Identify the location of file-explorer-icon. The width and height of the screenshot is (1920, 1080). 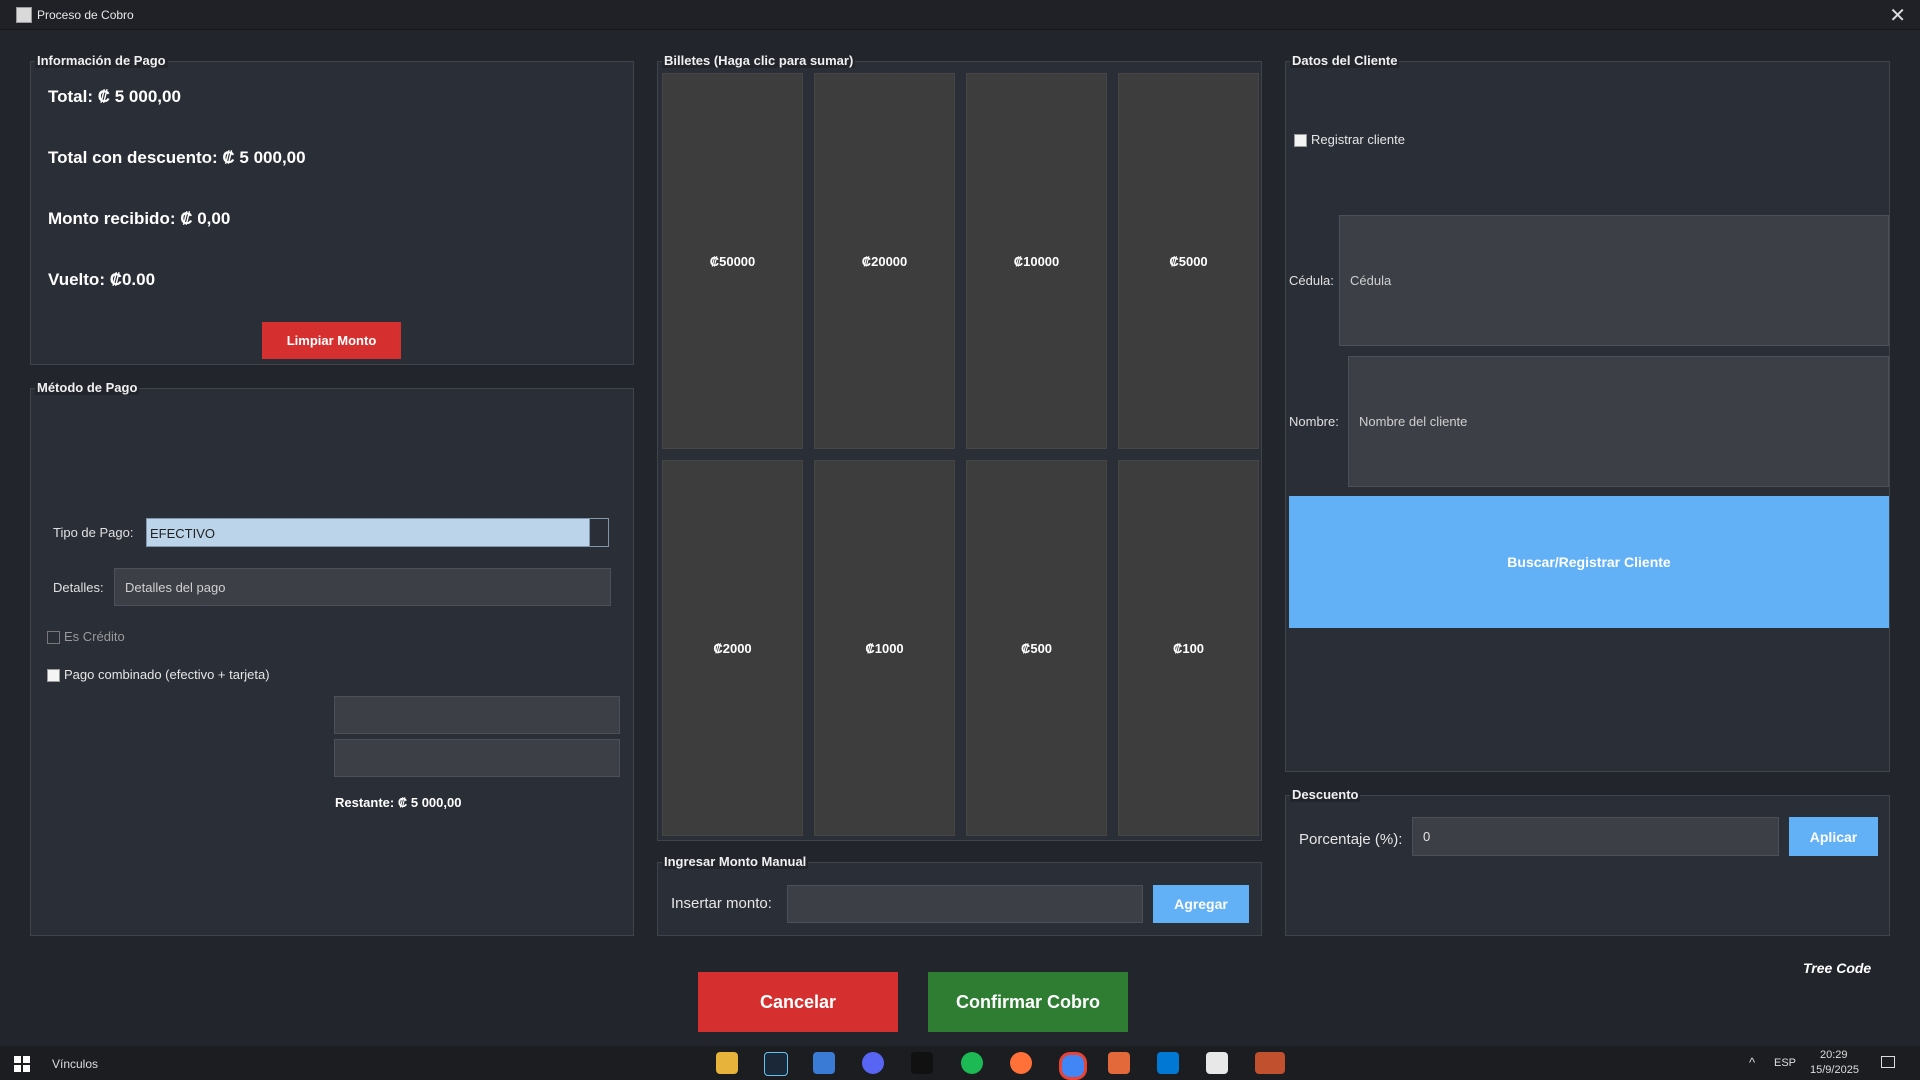
(727, 1063).